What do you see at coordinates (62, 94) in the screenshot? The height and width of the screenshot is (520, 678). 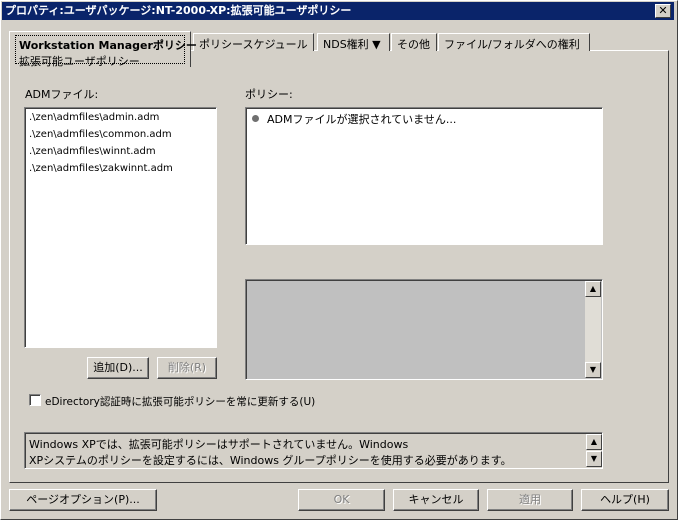 I see `adm-files-label: ADMファイル:` at bounding box center [62, 94].